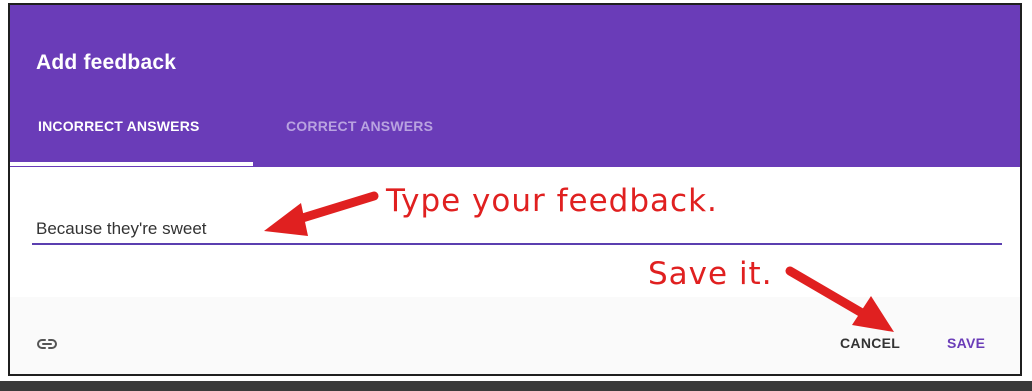 The height and width of the screenshot is (391, 1032). Describe the element at coordinates (106, 62) in the screenshot. I see `dialog-title: Add feedback` at that location.